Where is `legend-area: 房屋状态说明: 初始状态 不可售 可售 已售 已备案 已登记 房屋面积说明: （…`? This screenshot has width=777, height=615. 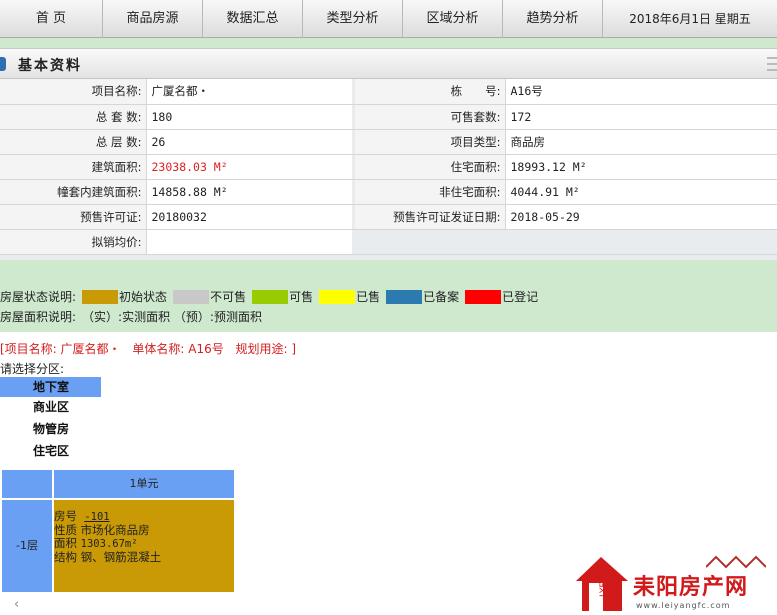 legend-area: 房屋状态说明: 初始状态 不可售 可售 已售 已备案 已登记 房屋面积说明: （… is located at coordinates (388, 296).